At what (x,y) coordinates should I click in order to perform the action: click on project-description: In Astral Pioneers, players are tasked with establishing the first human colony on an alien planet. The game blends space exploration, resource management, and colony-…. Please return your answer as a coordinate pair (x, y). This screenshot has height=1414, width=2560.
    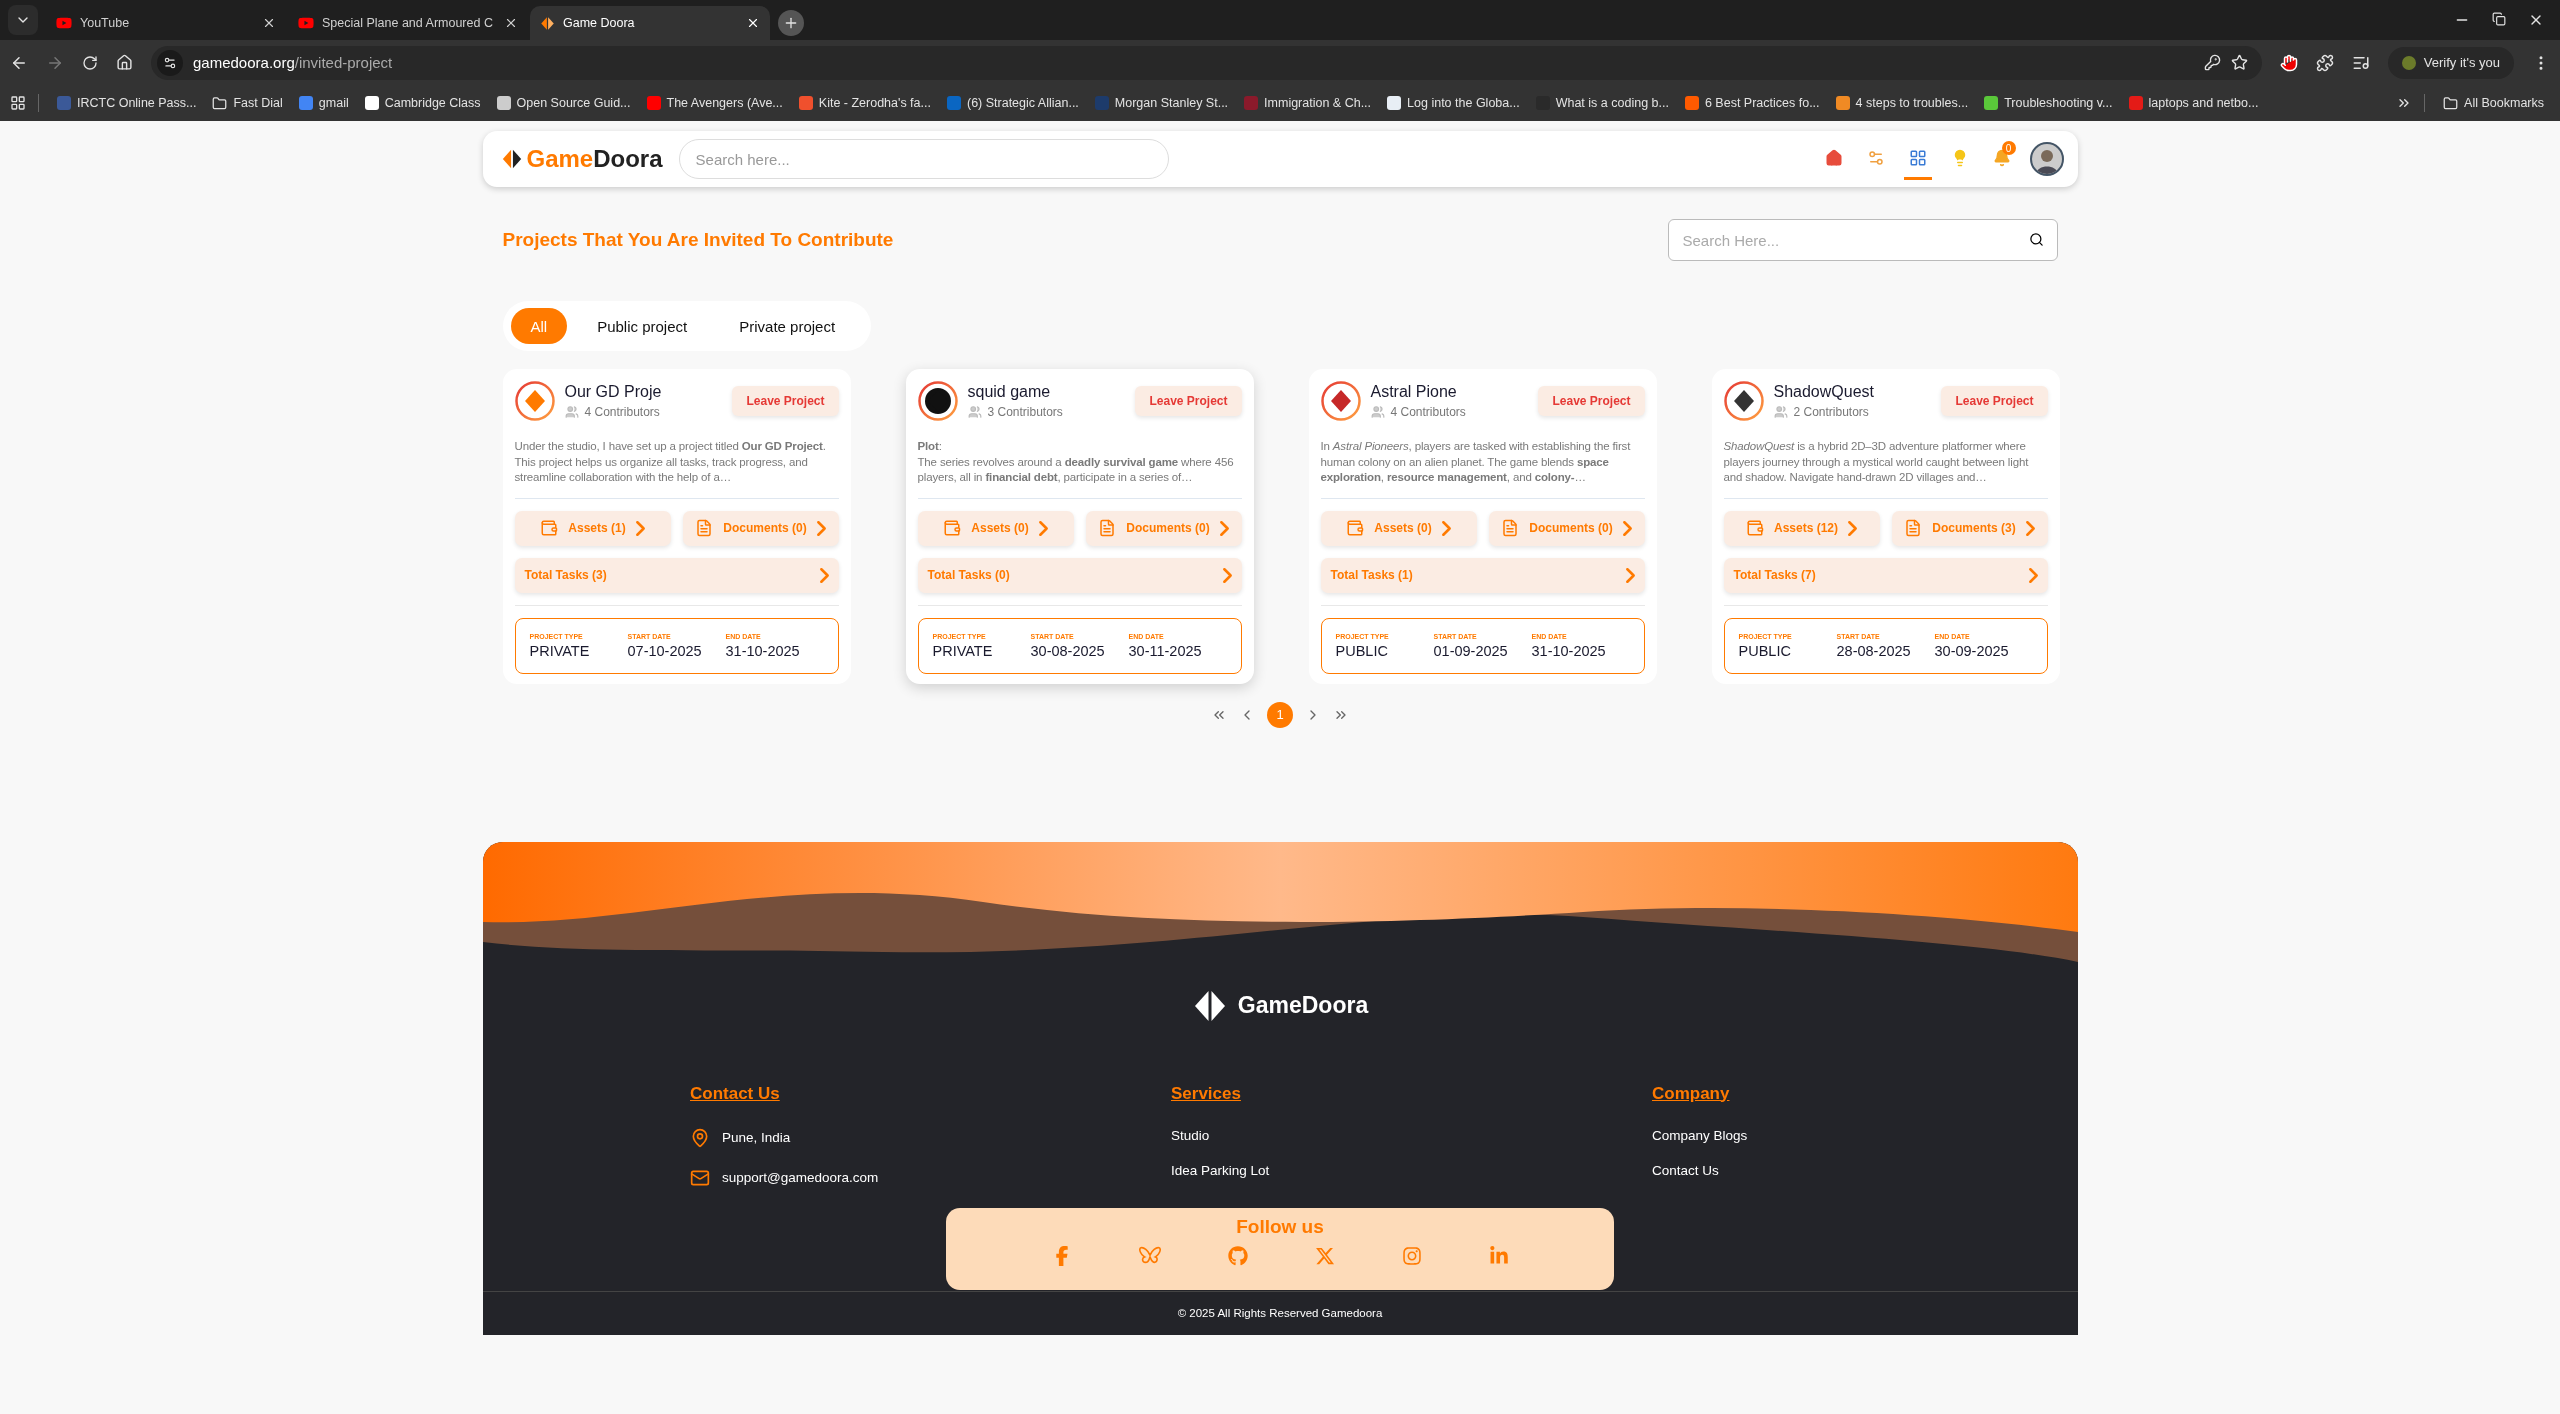
    Looking at the image, I should click on (1476, 462).